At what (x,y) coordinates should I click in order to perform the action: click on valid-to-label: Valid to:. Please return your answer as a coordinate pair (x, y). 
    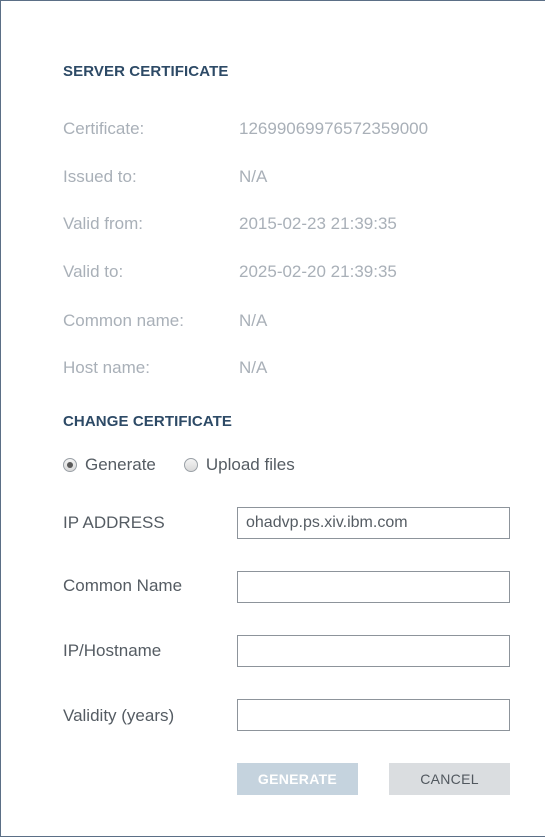
    Looking at the image, I should click on (93, 271).